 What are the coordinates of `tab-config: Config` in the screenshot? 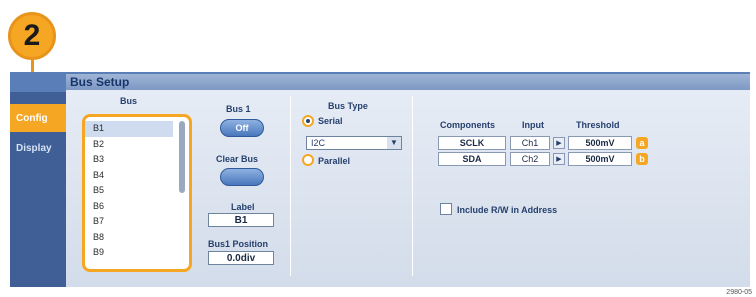 It's located at (38, 118).